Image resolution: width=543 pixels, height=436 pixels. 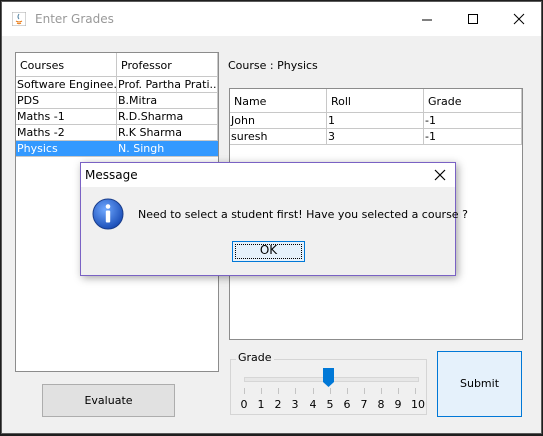 I want to click on title-bar: Enter Grades, so click(x=271, y=19).